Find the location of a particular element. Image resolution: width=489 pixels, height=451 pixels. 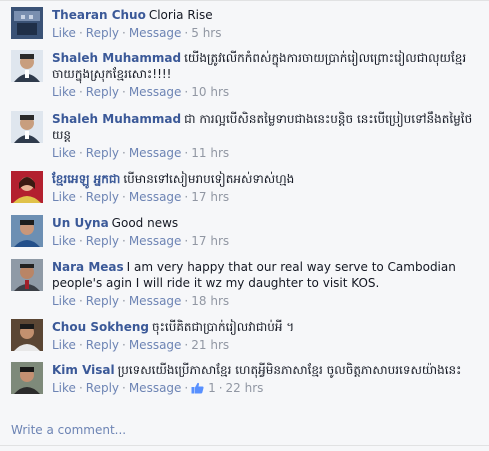

comment-actions: Like · Reply · Message · 18 hrs is located at coordinates (266, 301).